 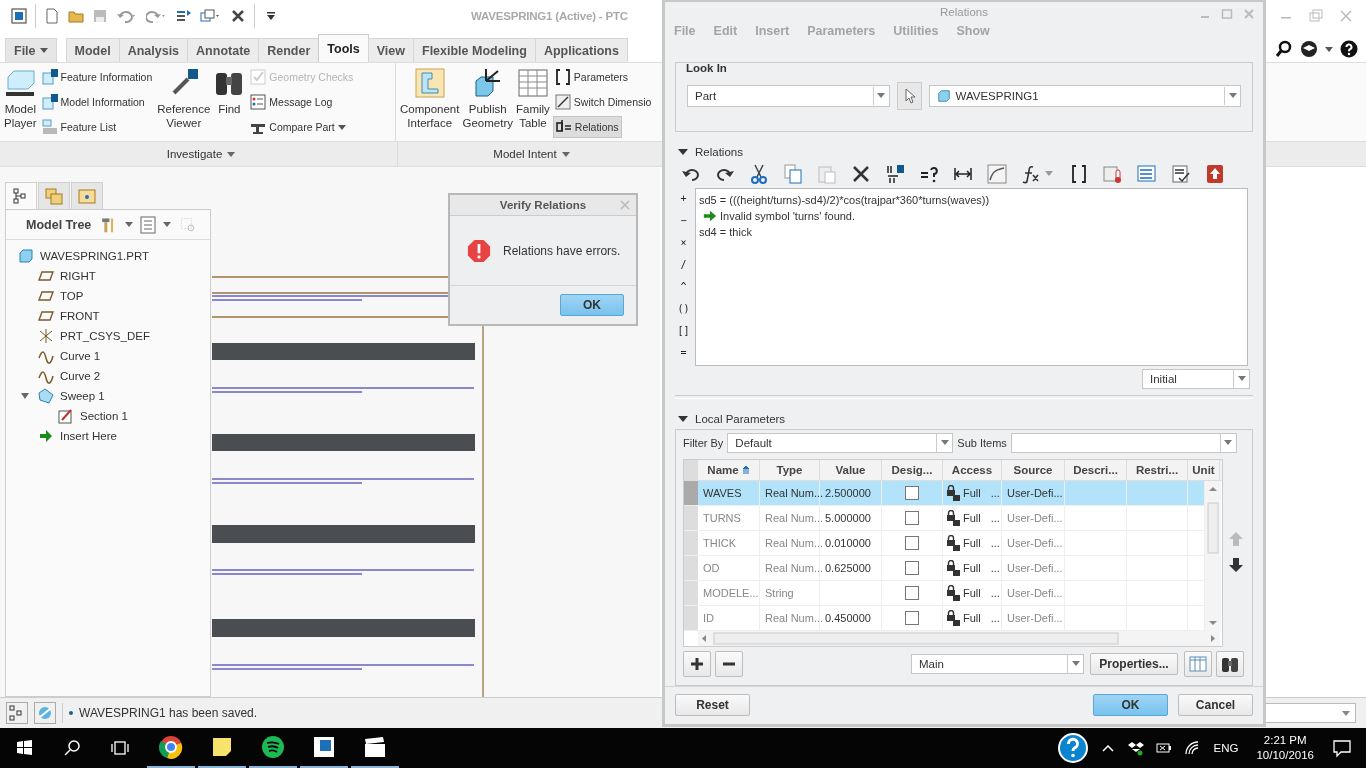 What do you see at coordinates (729, 663) in the screenshot?
I see `remove-button` at bounding box center [729, 663].